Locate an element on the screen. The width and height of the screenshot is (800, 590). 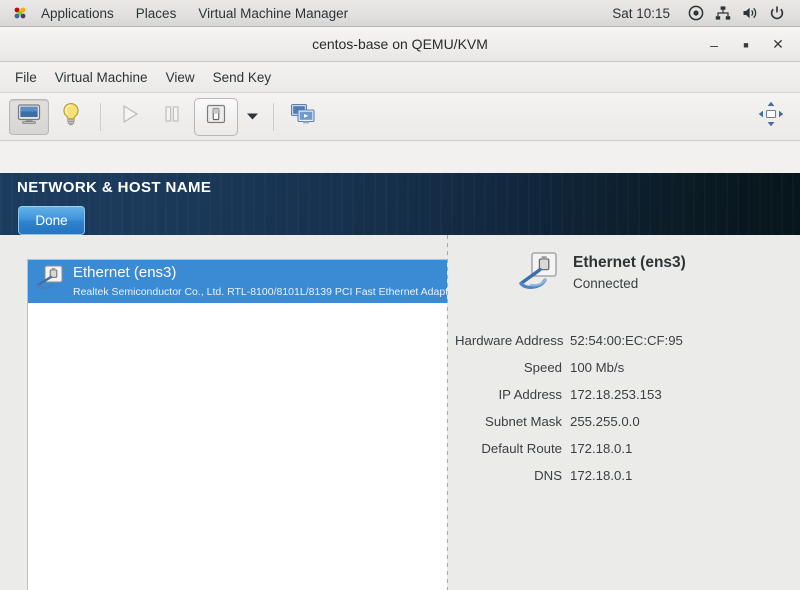
detail-row: Hardware Address 52:54:00:EC:CF:95 is located at coordinates (627, 340).